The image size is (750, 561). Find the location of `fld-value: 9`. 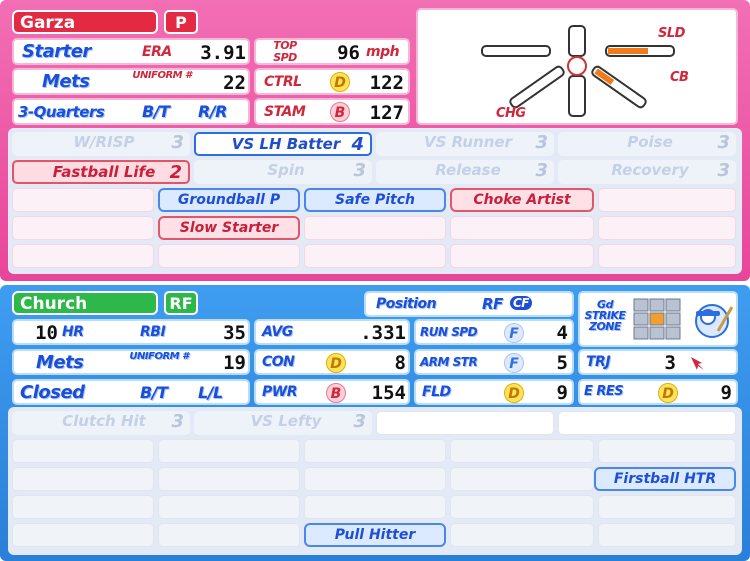

fld-value: 9 is located at coordinates (562, 393).